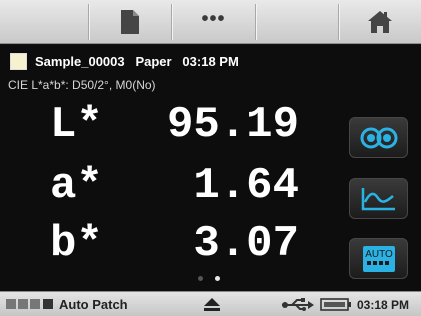 The height and width of the screenshot is (316, 421). What do you see at coordinates (18, 61) in the screenshot?
I see `sample-color-swatch` at bounding box center [18, 61].